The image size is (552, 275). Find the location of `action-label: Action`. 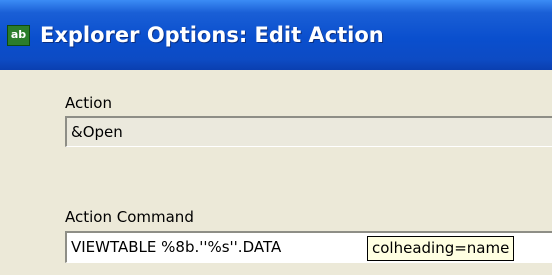

action-label: Action is located at coordinates (88, 103).